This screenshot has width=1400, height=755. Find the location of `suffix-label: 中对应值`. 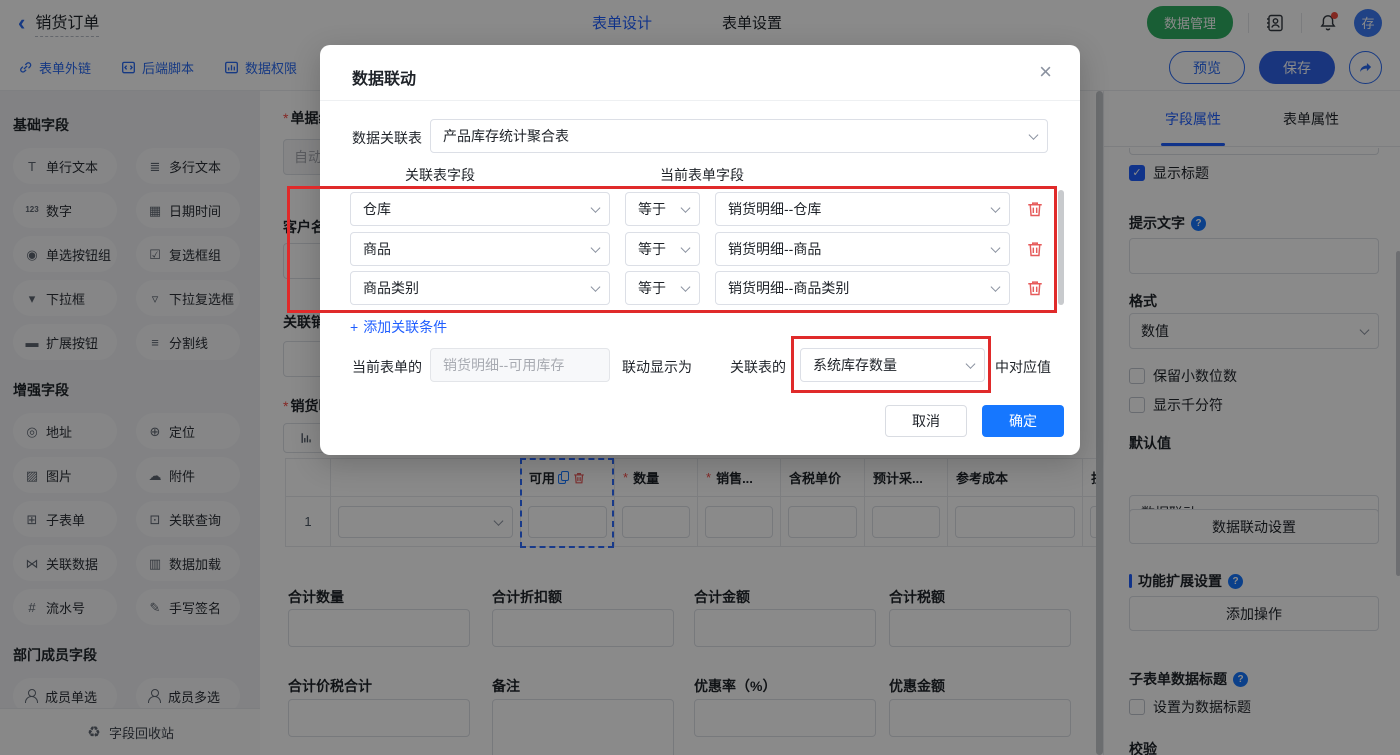

suffix-label: 中对应值 is located at coordinates (1023, 367).